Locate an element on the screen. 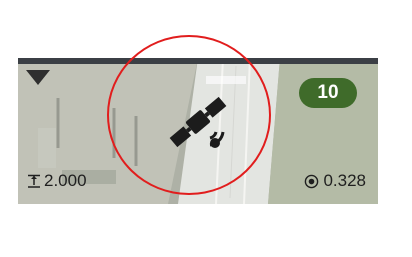 The height and width of the screenshot is (257, 412). satellite-count-value: 10 is located at coordinates (328, 92).